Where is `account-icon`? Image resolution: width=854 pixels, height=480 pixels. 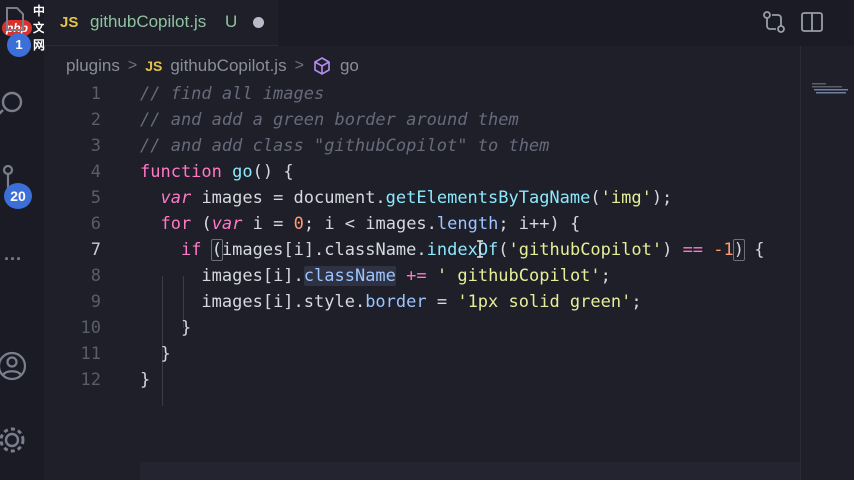
account-icon is located at coordinates (14, 366).